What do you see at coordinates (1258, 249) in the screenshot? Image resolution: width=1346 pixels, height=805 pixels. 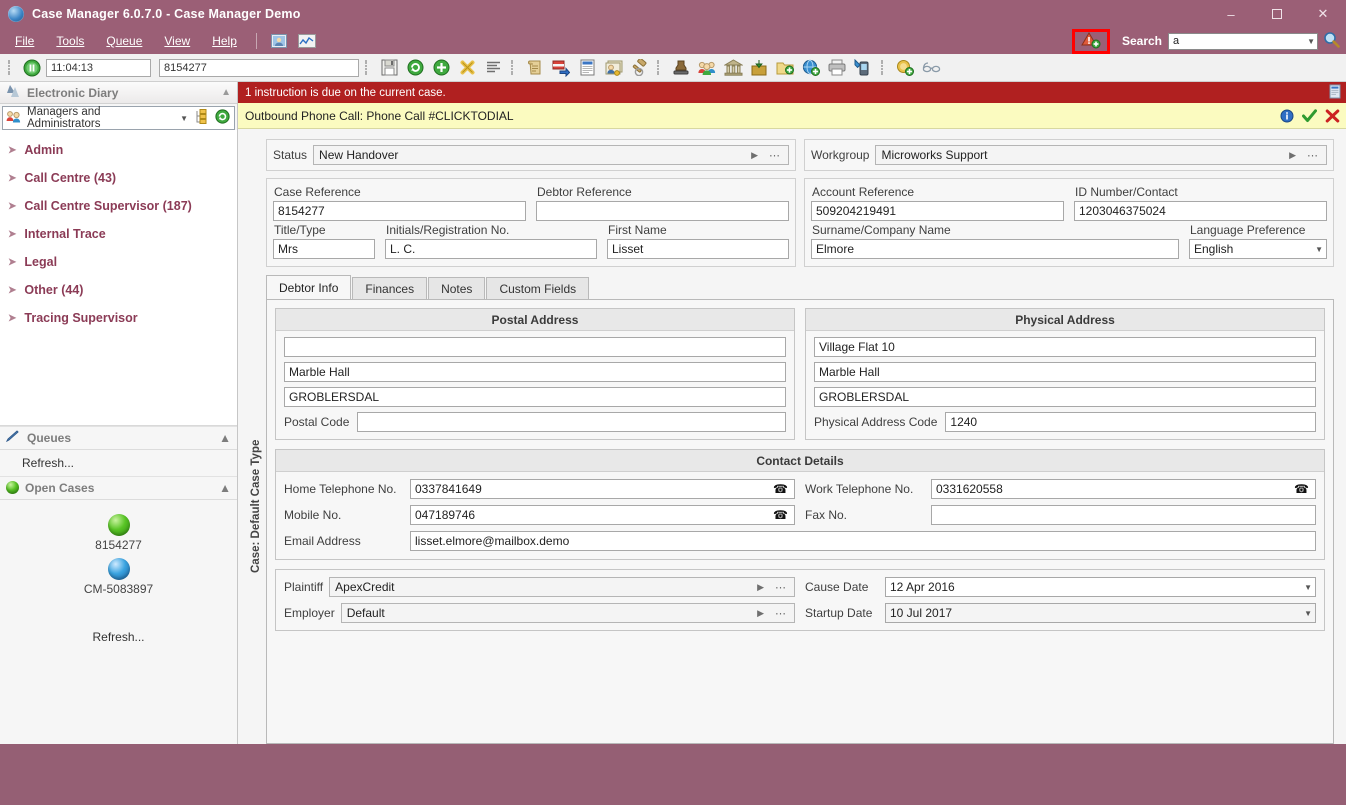 I see `language-select: English ▼` at bounding box center [1258, 249].